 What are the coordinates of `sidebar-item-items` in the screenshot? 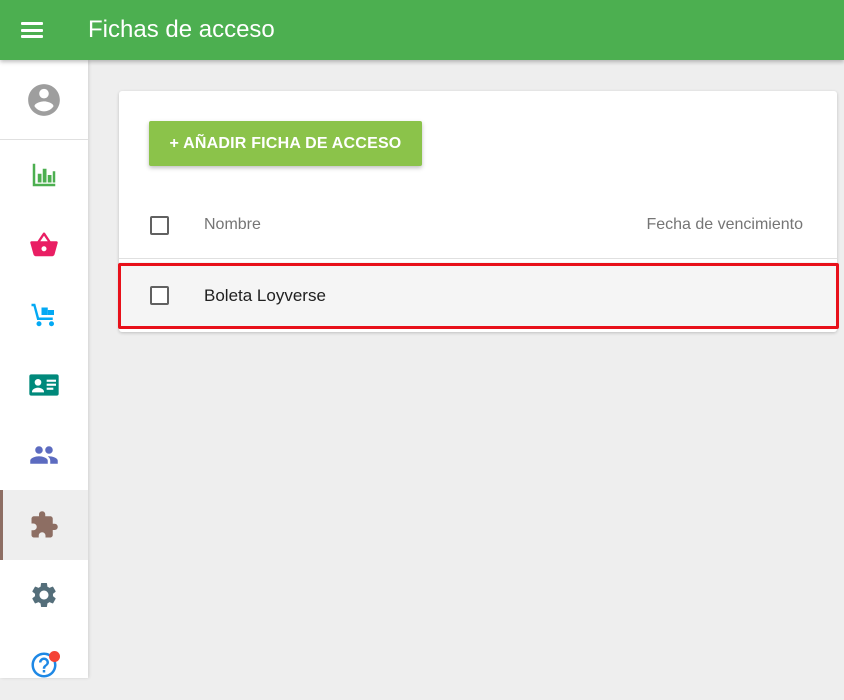 It's located at (44, 245).